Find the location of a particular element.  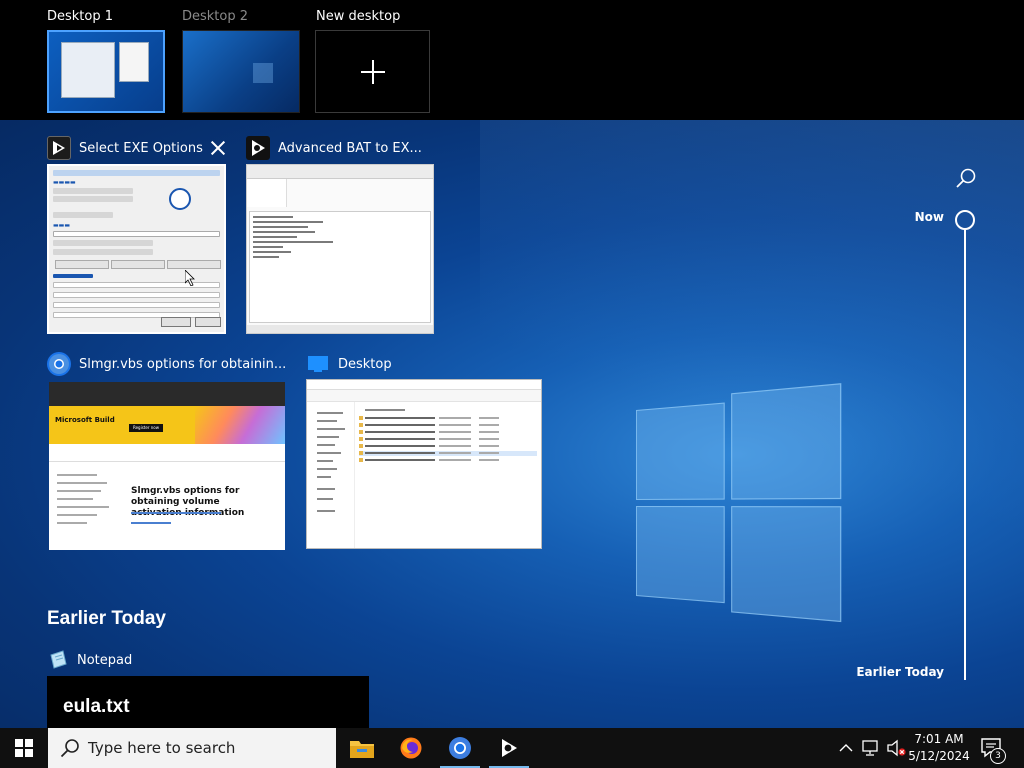

windows-logo-wallpaper is located at coordinates (739, 503).